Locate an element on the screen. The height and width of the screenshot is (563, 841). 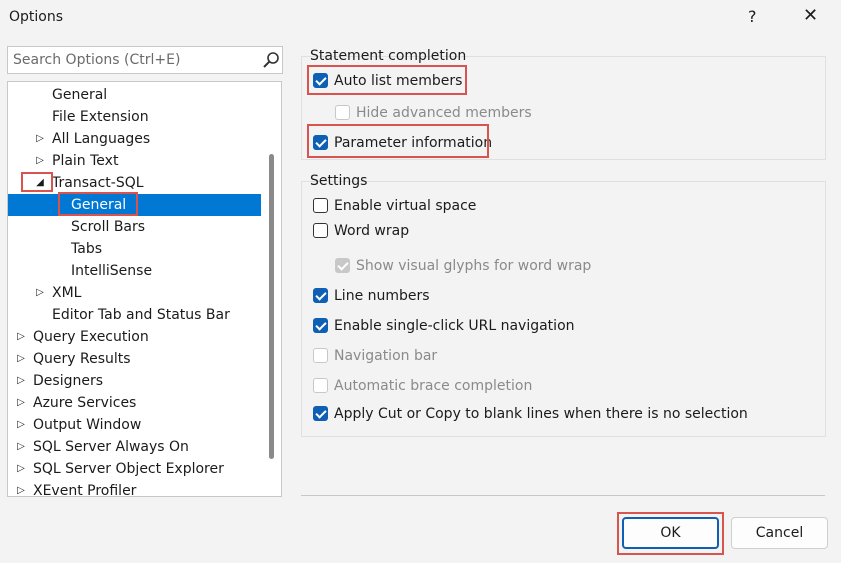
tree-item-output-window: ▷ Output Window is located at coordinates (134, 425).